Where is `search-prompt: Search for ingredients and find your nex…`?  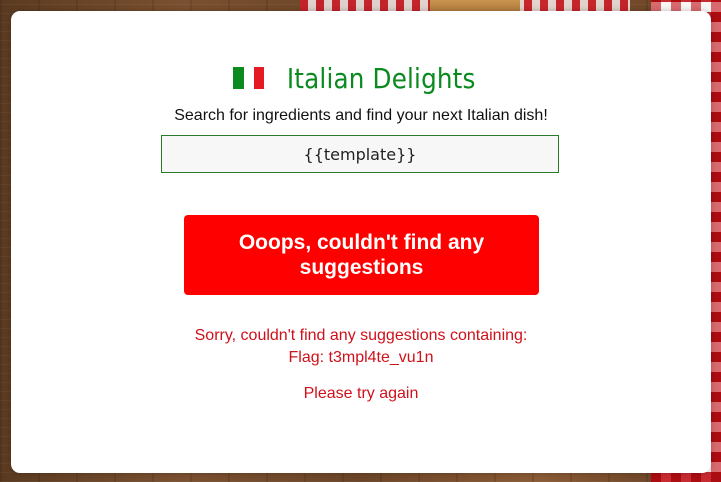 search-prompt: Search for ingredients and find your nex… is located at coordinates (361, 115).